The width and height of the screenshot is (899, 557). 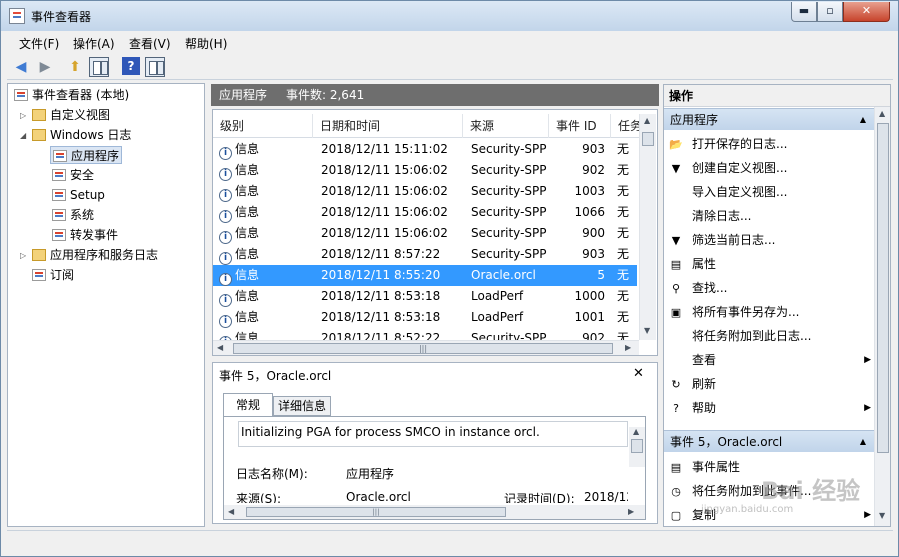 What do you see at coordinates (676, 384) in the screenshot?
I see `action-icon: ↻` at bounding box center [676, 384].